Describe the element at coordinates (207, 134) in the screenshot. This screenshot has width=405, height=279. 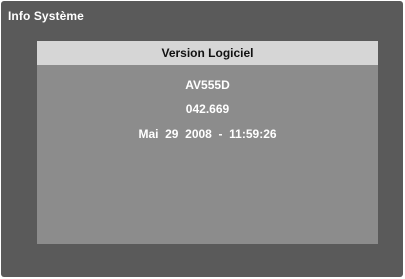
I see `build-date-time: Mai 29 2008 - 11:59:26` at that location.